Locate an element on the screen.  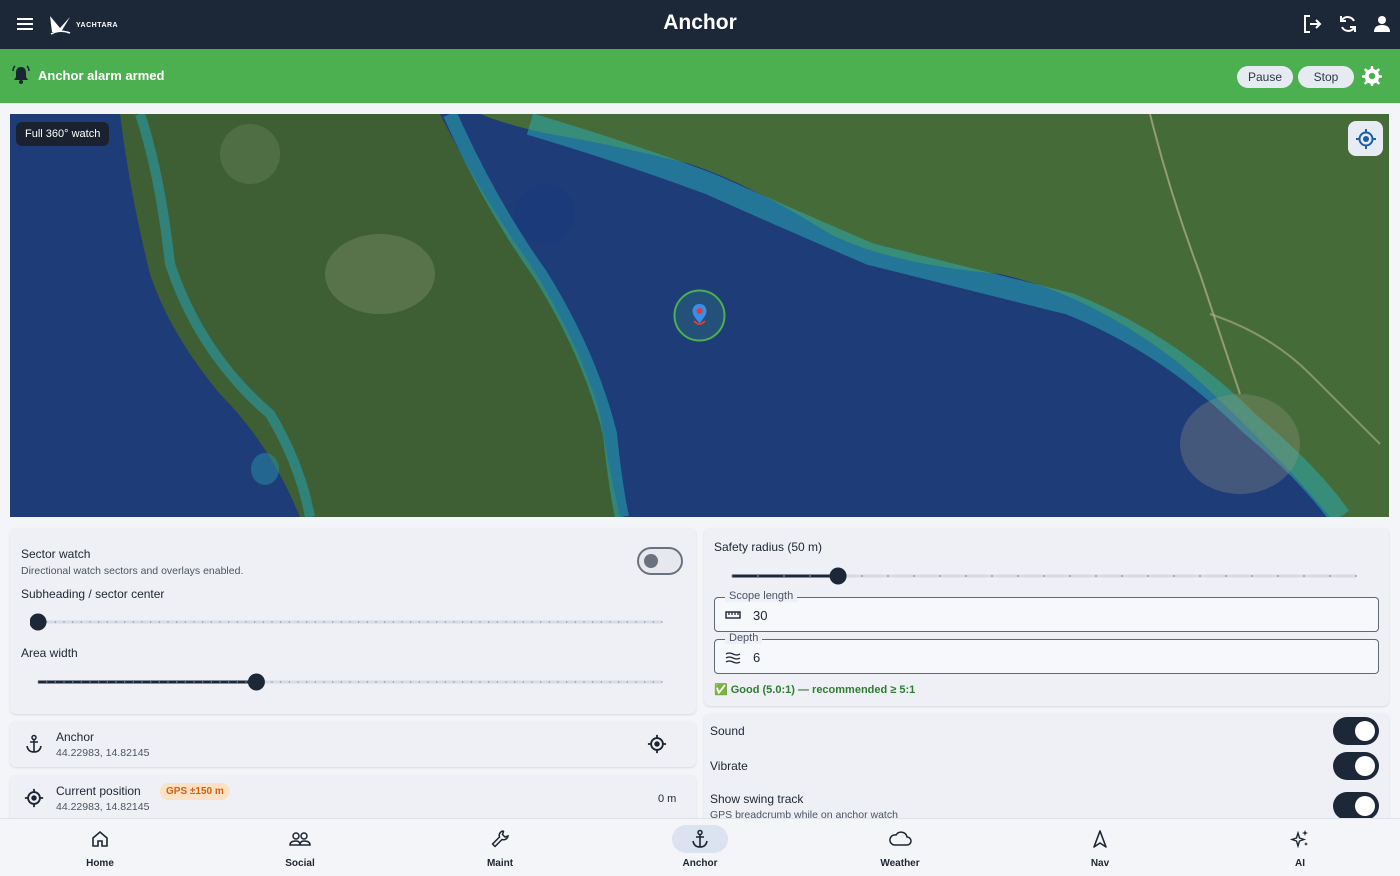
nav-item-social: Social is located at coordinates (300, 847).